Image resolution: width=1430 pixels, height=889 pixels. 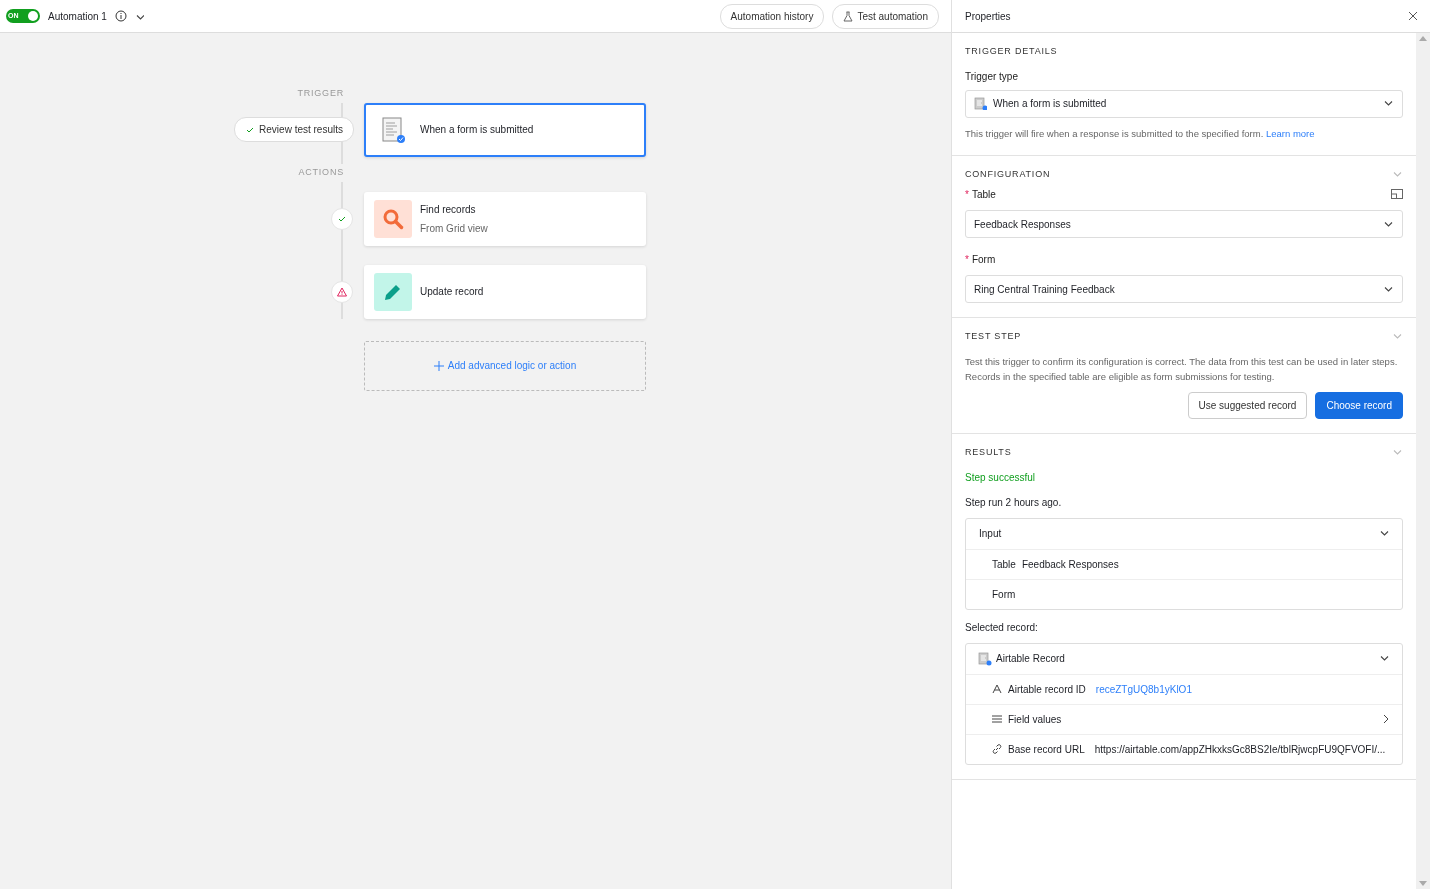 I want to click on review-button: Review test results, so click(x=294, y=129).